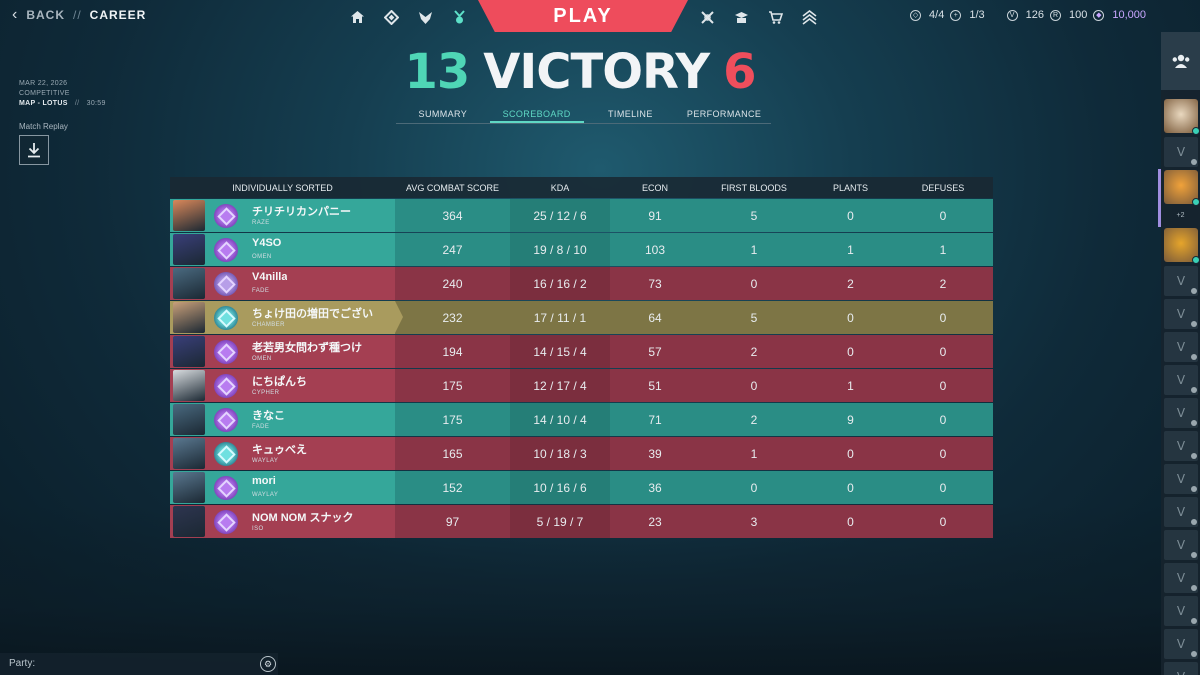 This screenshot has width=1200, height=675. I want to click on table-row: mori WAYLAY 152 10 / 16 / 6 36 0 0 0, so click(581, 487).